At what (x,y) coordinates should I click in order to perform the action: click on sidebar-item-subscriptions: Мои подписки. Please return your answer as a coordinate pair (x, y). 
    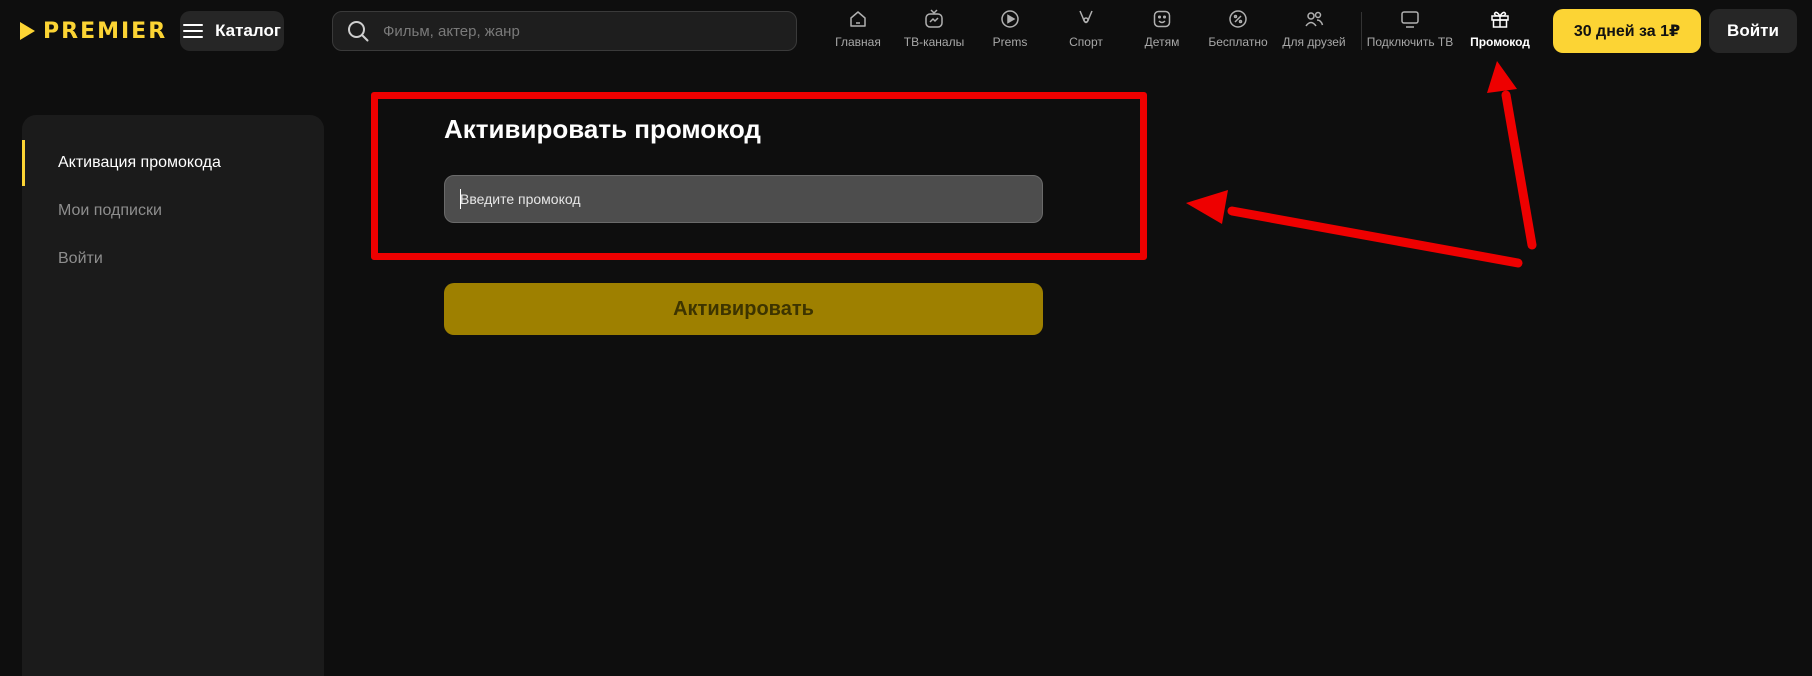
    Looking at the image, I should click on (173, 211).